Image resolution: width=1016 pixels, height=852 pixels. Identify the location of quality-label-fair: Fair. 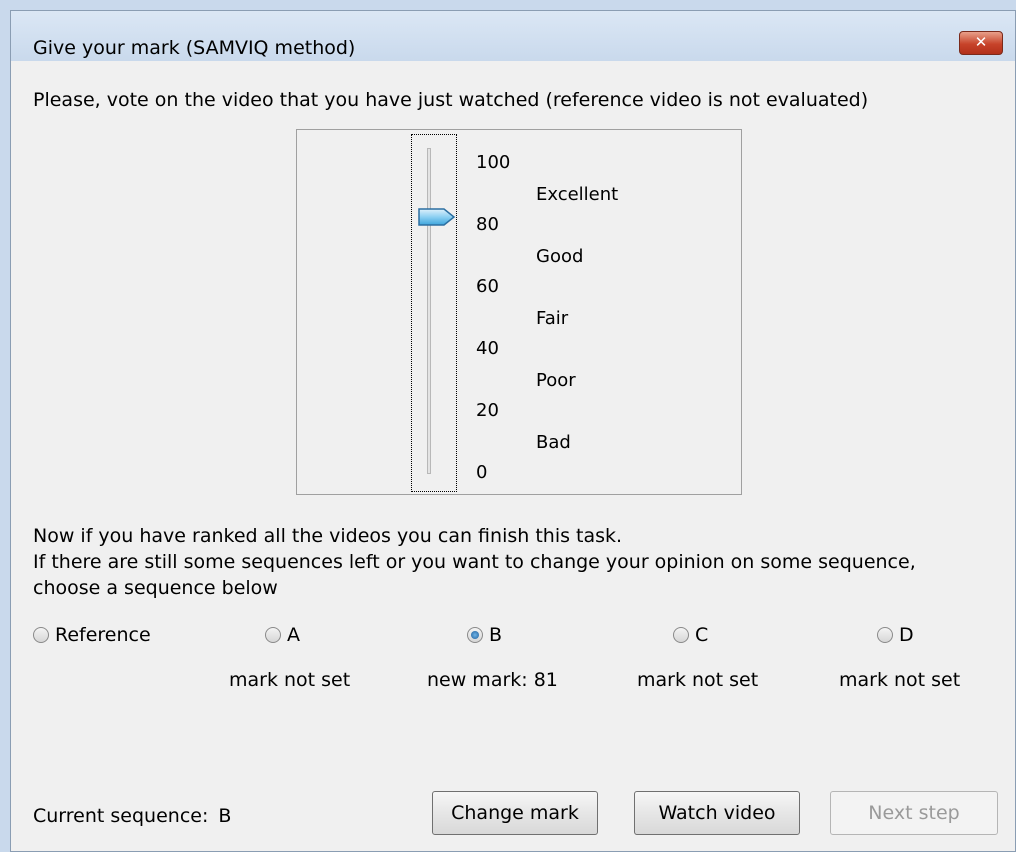
(552, 318).